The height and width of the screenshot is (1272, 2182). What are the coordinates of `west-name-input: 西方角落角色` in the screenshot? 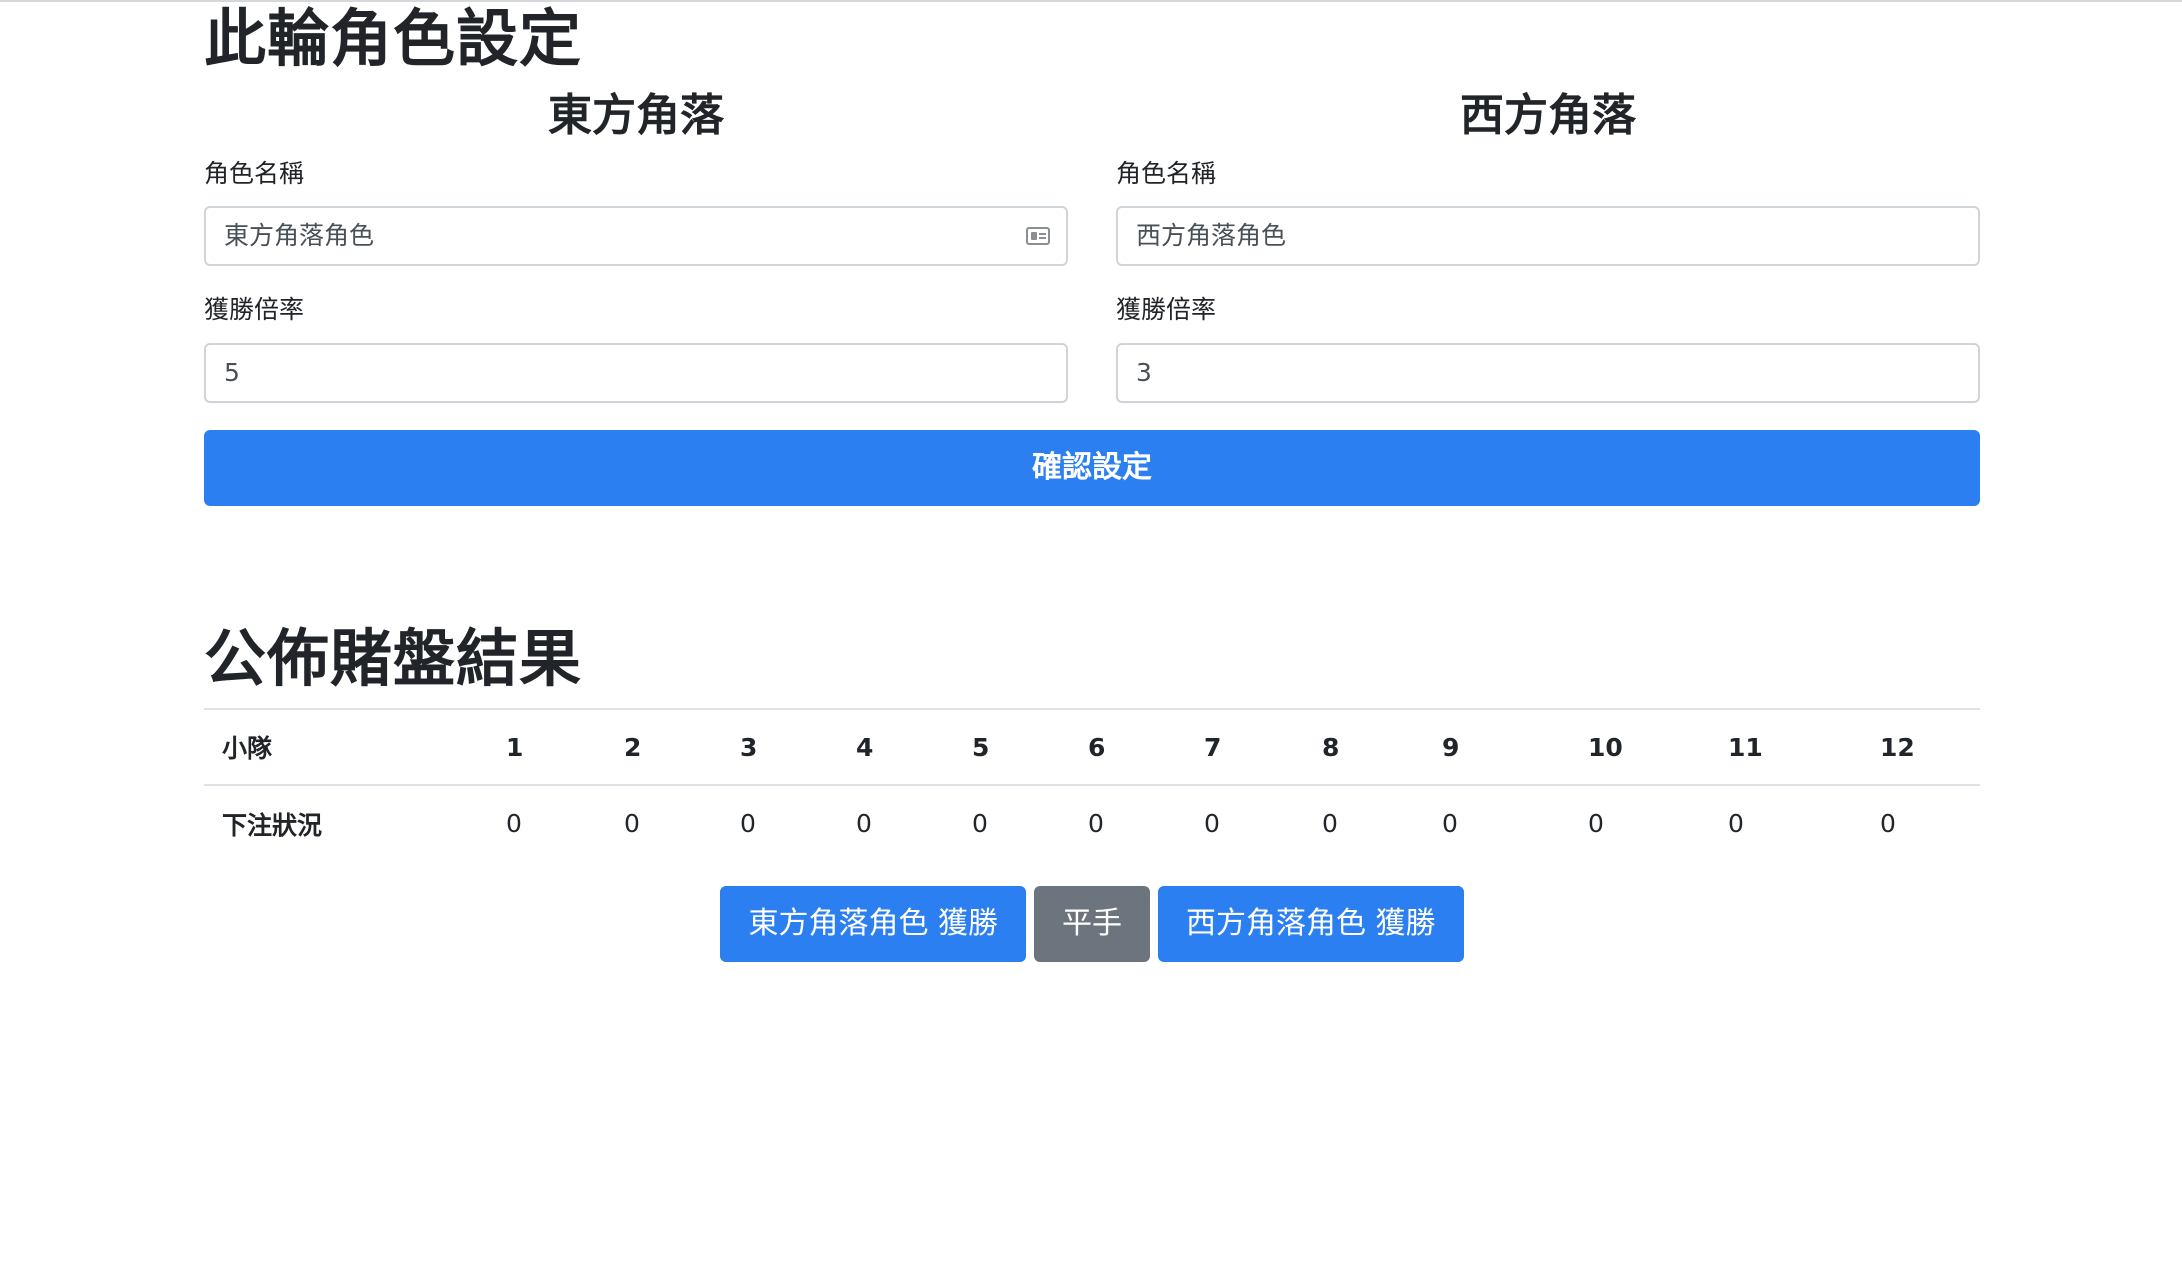 It's located at (1548, 236).